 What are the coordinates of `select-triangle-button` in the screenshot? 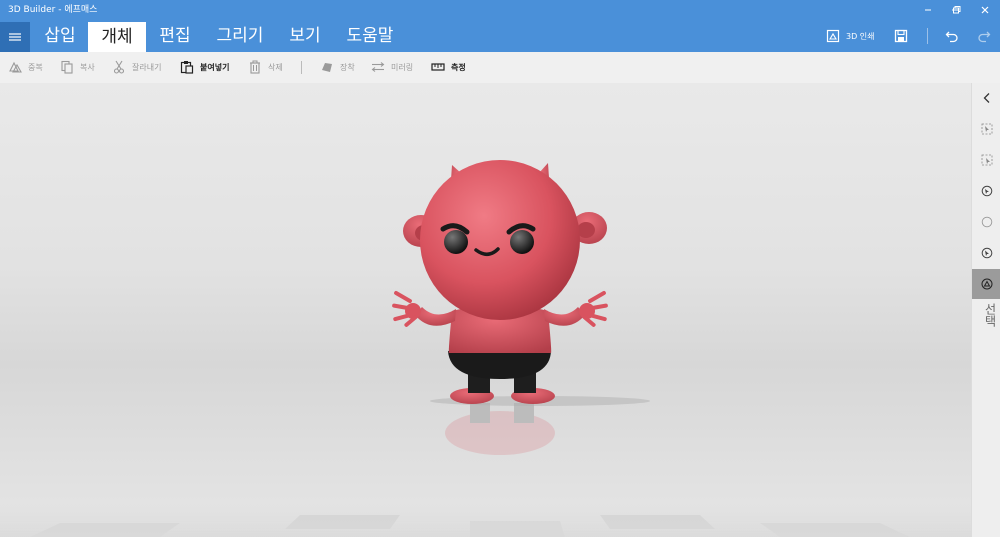 It's located at (986, 284).